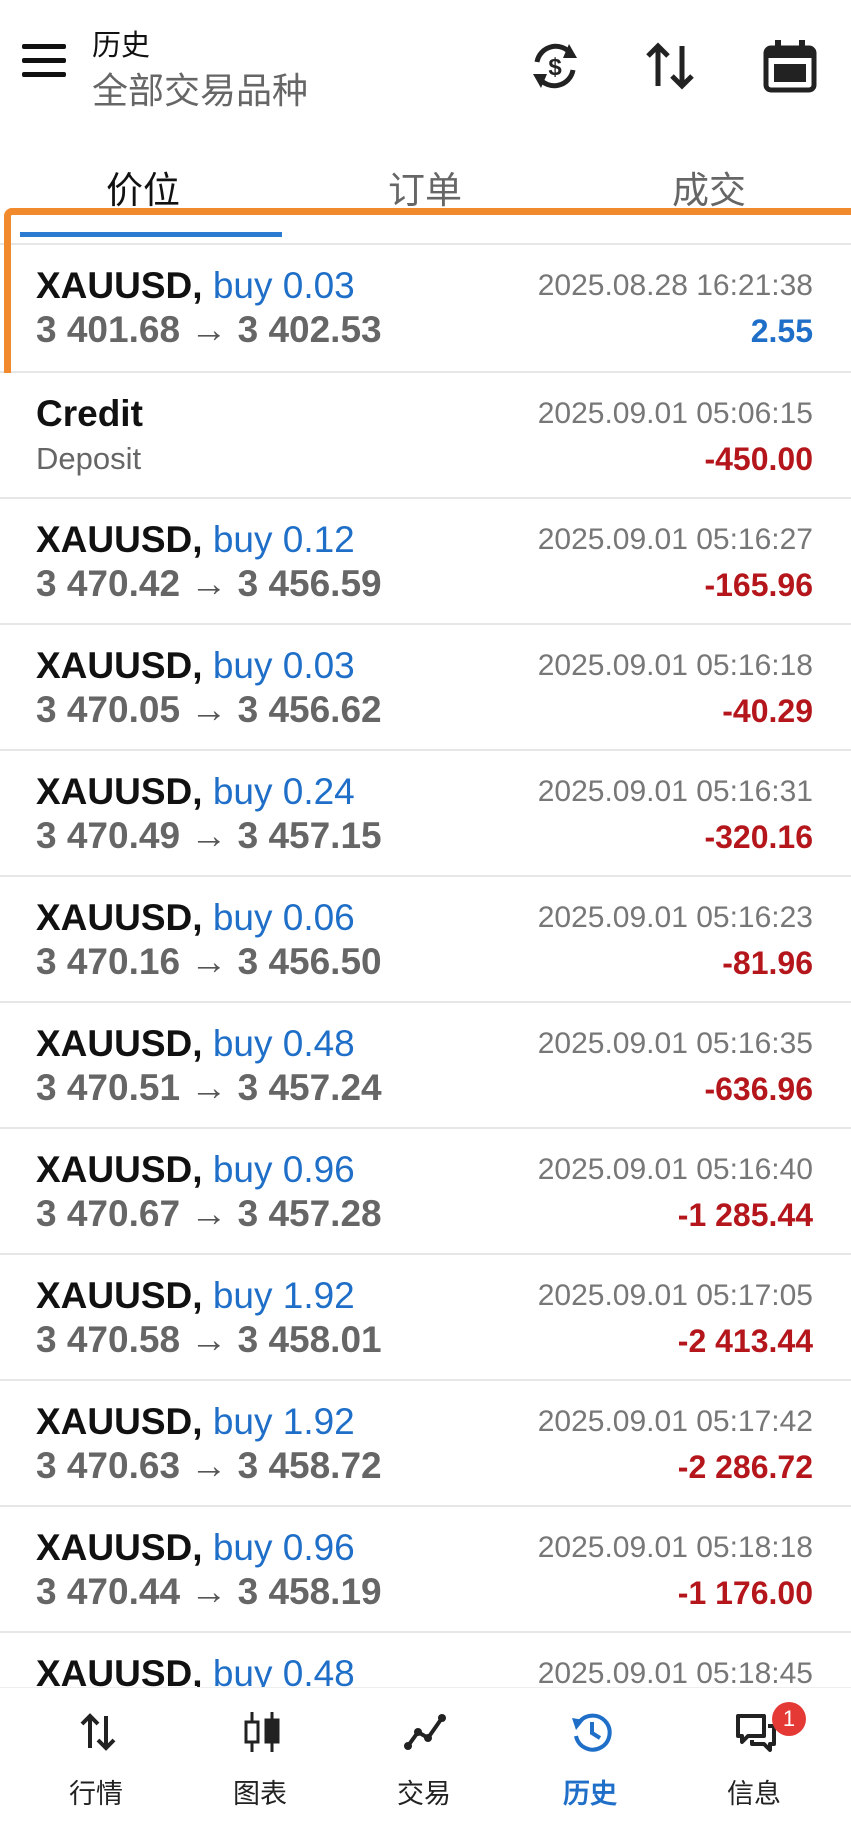 The height and width of the screenshot is (1827, 851). I want to click on row-open-price: 3 470.42, so click(108, 583).